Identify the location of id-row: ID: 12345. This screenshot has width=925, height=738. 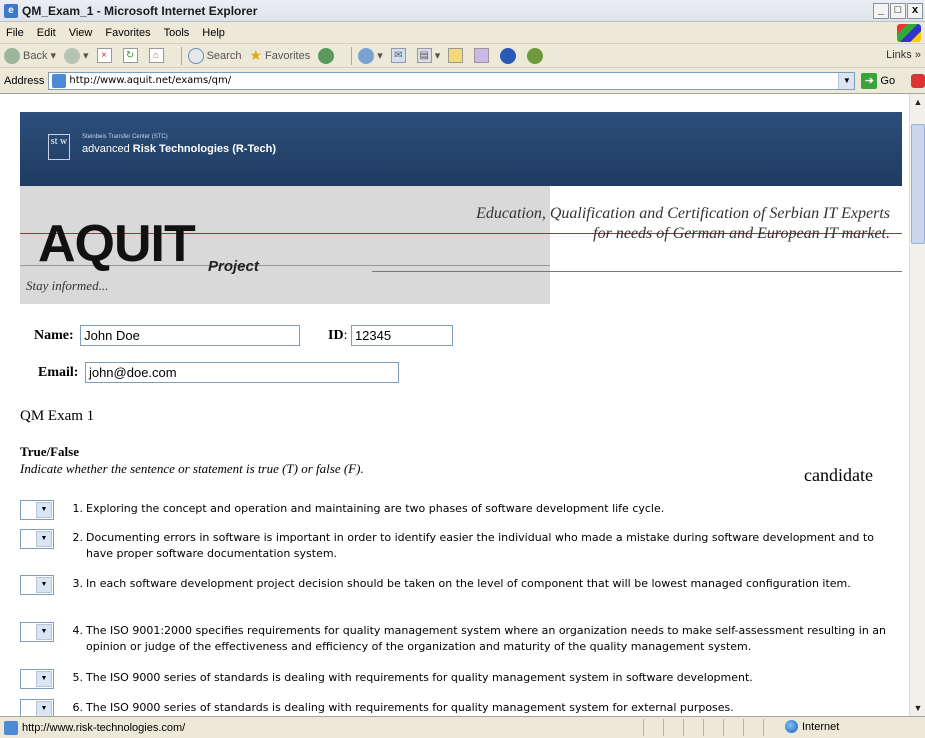
(390, 335).